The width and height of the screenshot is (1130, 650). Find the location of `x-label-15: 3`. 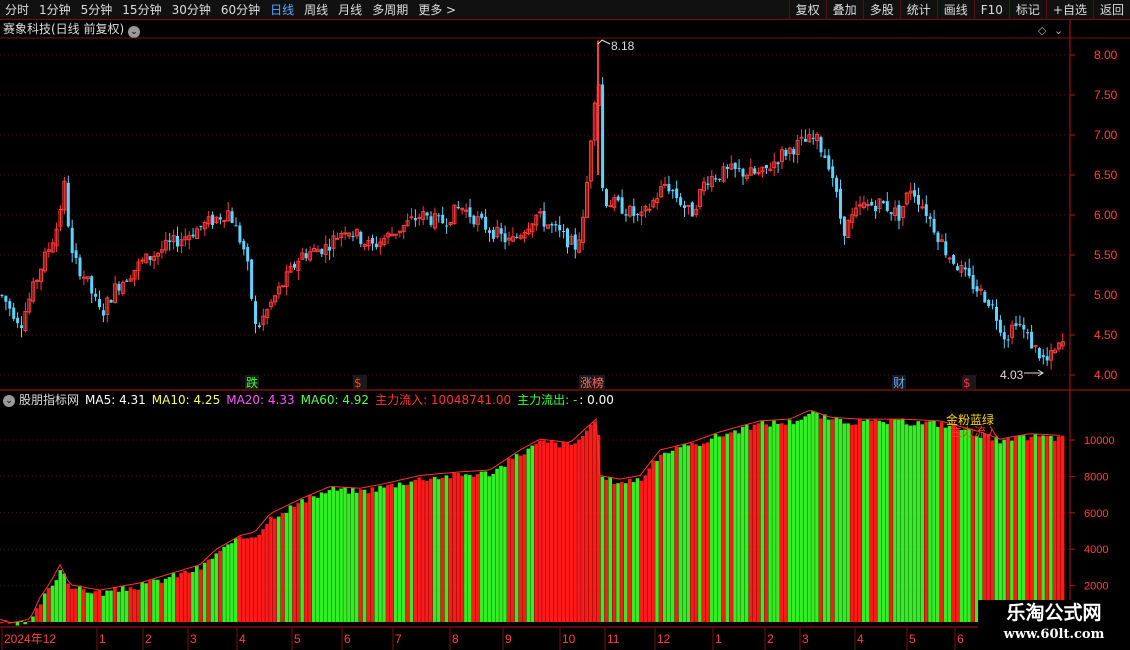

x-label-15: 3 is located at coordinates (805, 639).